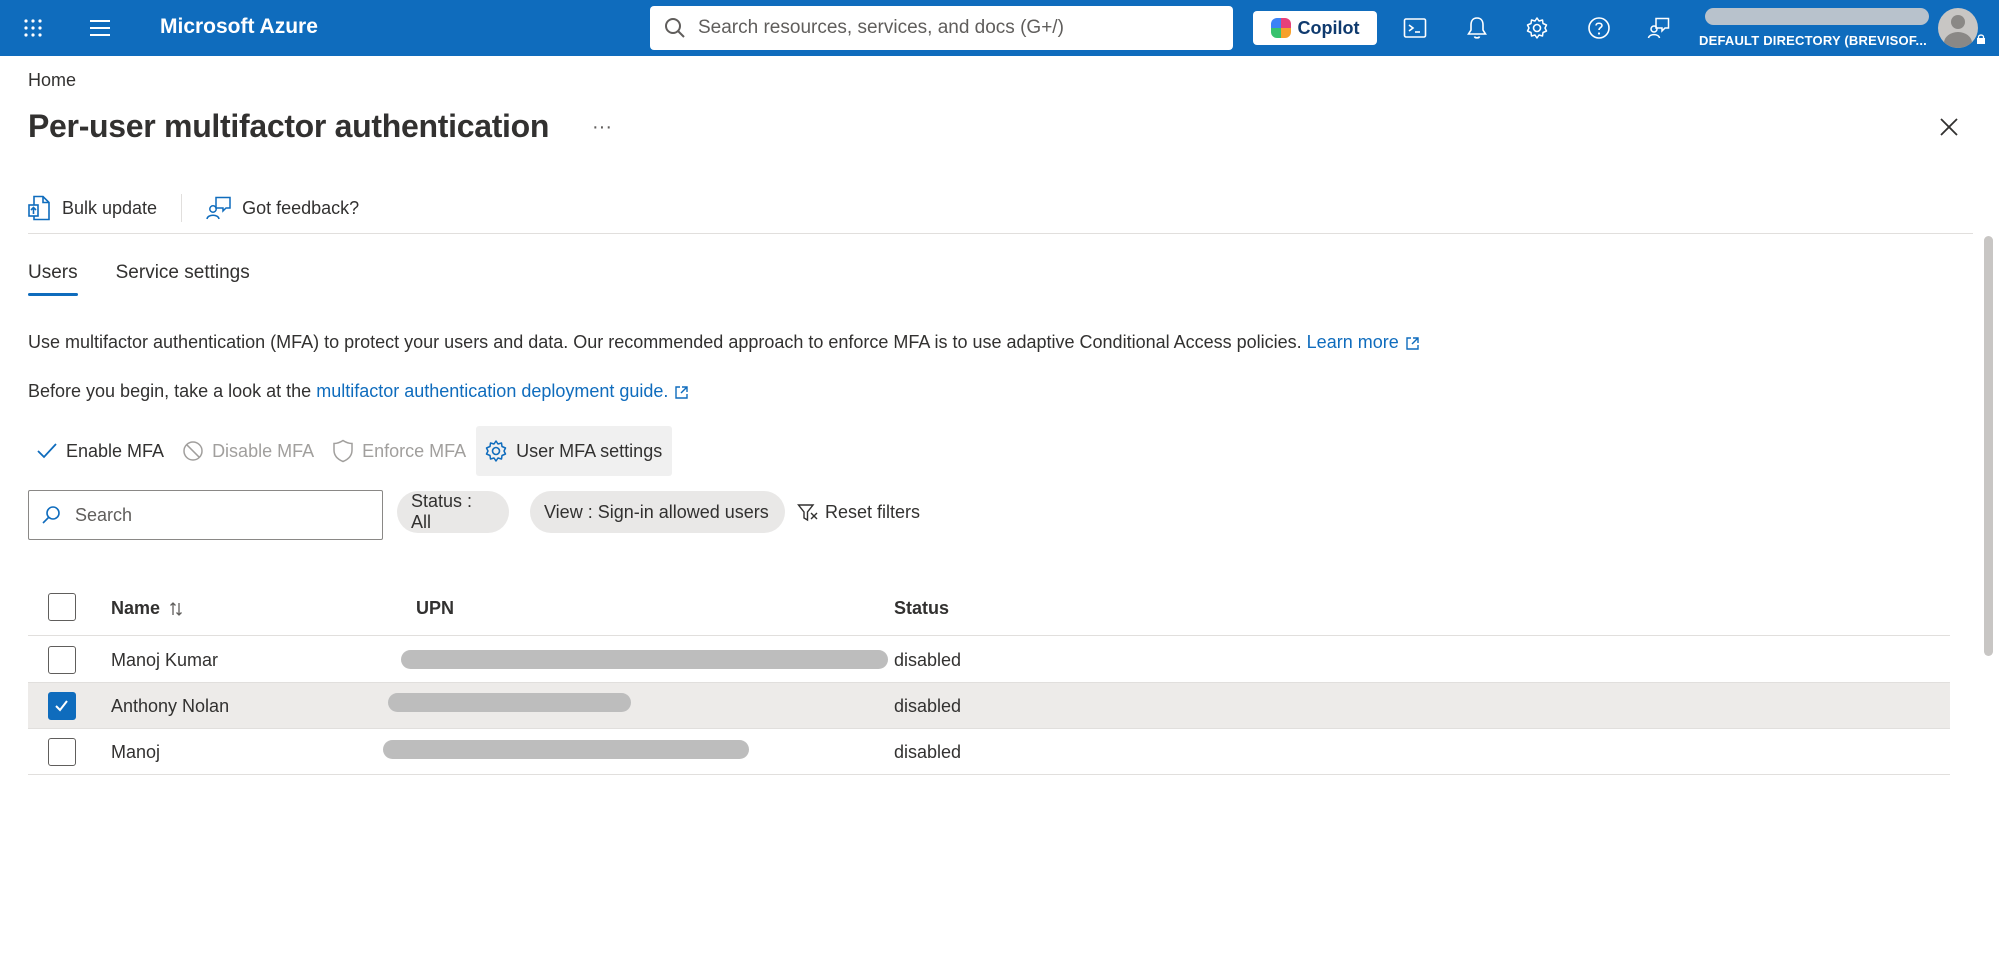  What do you see at coordinates (52, 80) in the screenshot?
I see `breadcrumb-home: Home` at bounding box center [52, 80].